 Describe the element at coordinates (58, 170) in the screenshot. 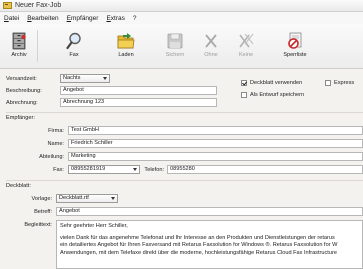

I see `fax-number-label: Fax:` at that location.